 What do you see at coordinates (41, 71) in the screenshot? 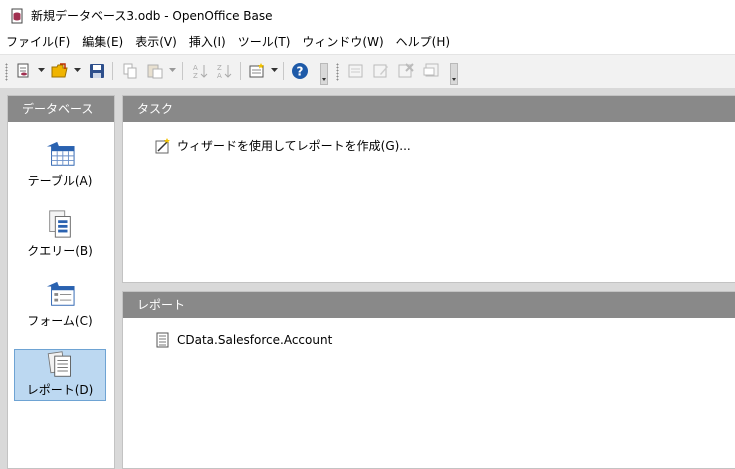
I see `new-document-dropdown-icon` at bounding box center [41, 71].